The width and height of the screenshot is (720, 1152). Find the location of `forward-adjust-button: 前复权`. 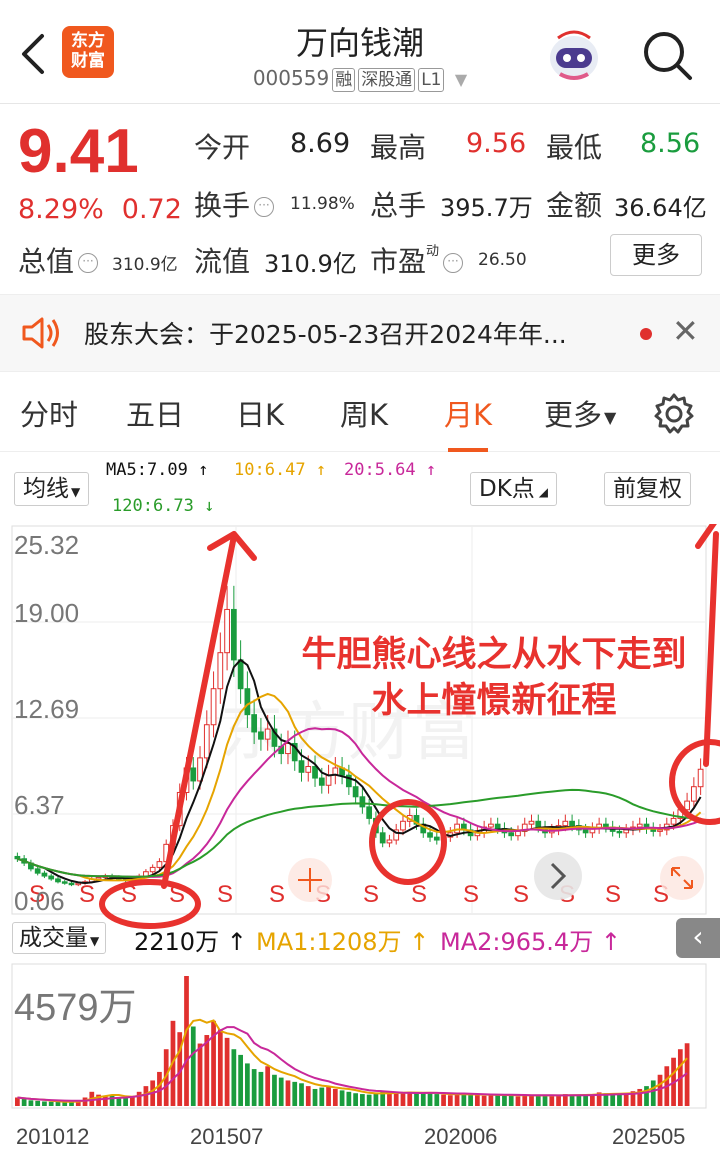

forward-adjust-button: 前复权 is located at coordinates (647, 489).